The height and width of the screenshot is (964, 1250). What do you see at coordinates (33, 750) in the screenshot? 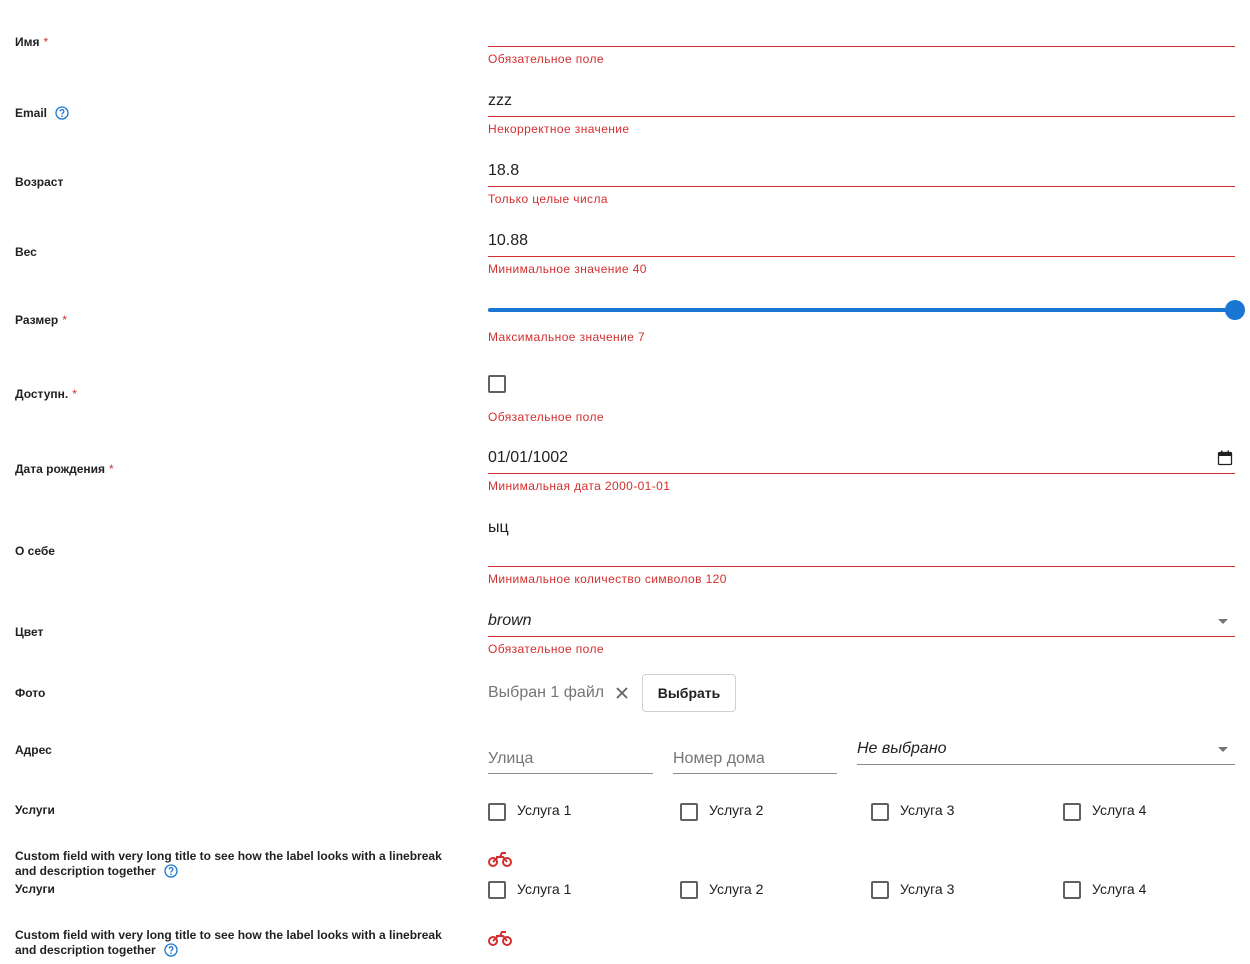
I see `address-label: Адрес` at bounding box center [33, 750].